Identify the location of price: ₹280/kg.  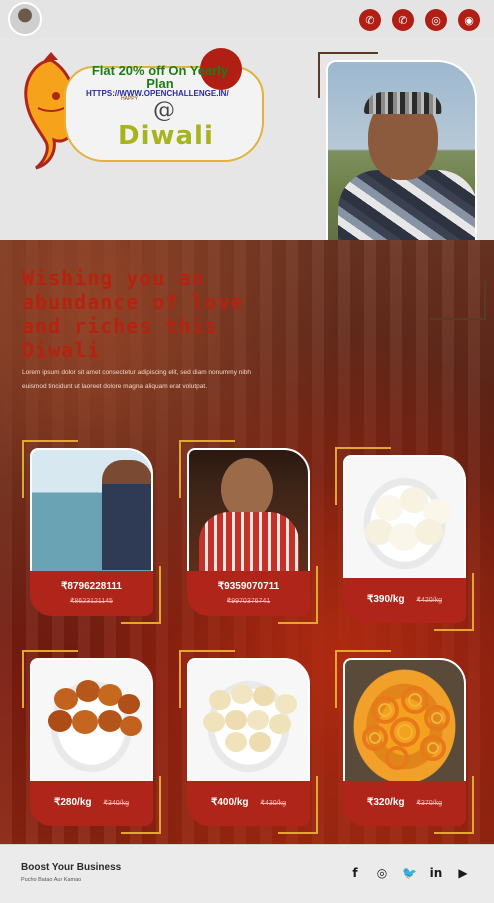
(73, 802).